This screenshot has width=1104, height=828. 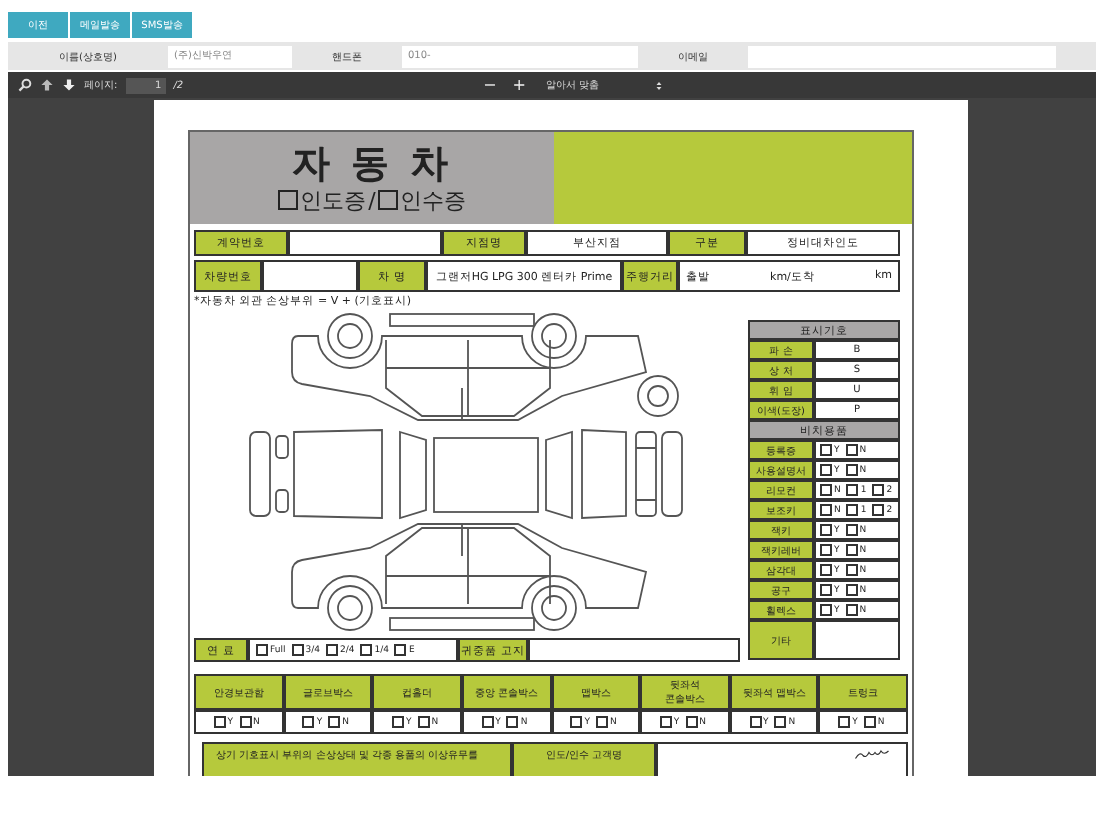 I want to click on input-field, so click(x=902, y=56).